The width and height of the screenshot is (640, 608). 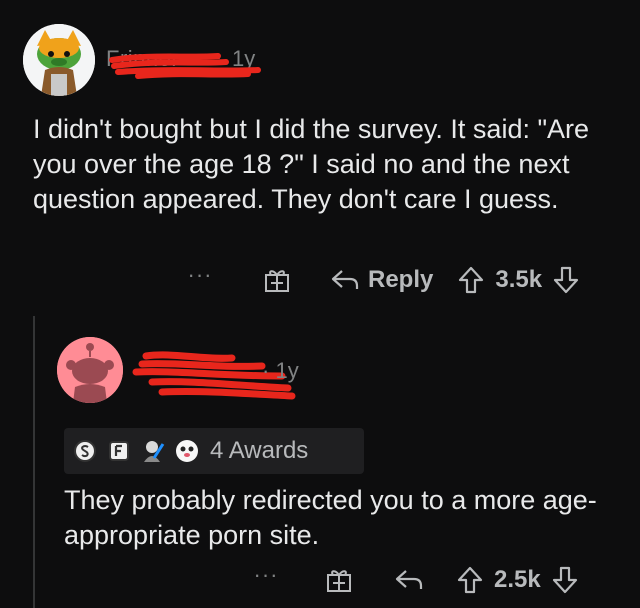 What do you see at coordinates (85, 451) in the screenshot?
I see `silver-award-icon` at bounding box center [85, 451].